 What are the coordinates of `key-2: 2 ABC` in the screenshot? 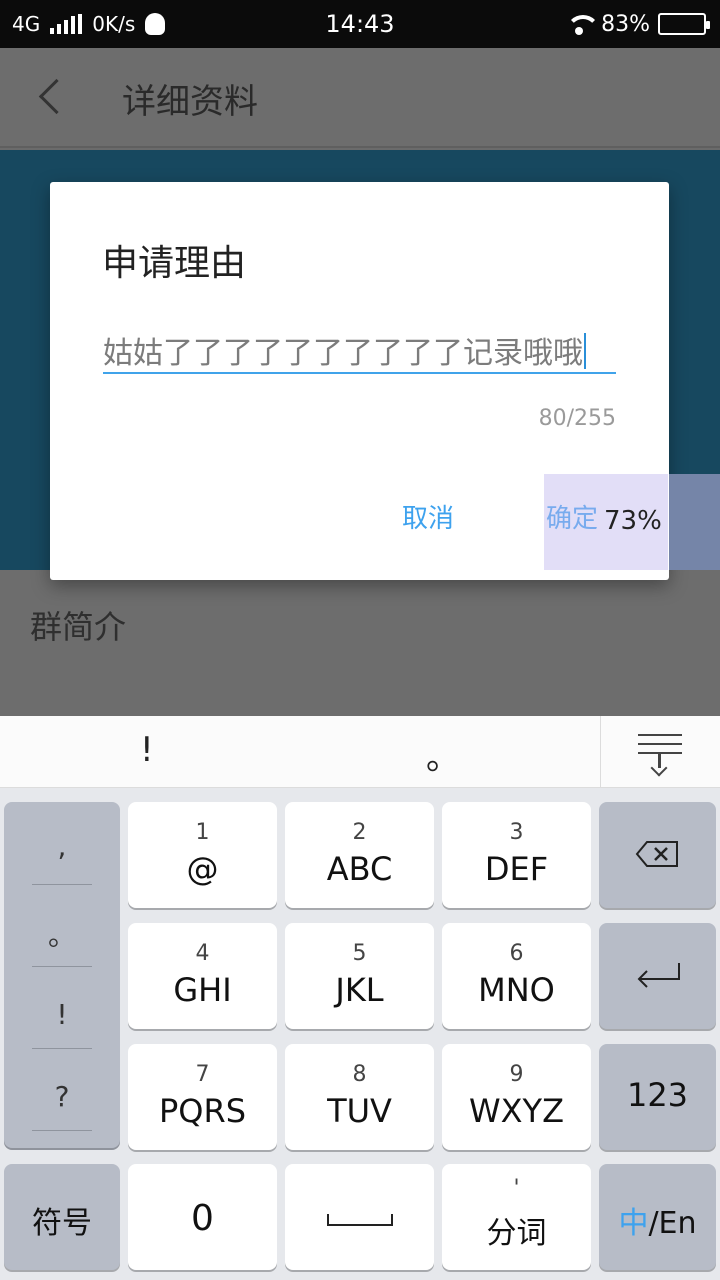 It's located at (359, 855).